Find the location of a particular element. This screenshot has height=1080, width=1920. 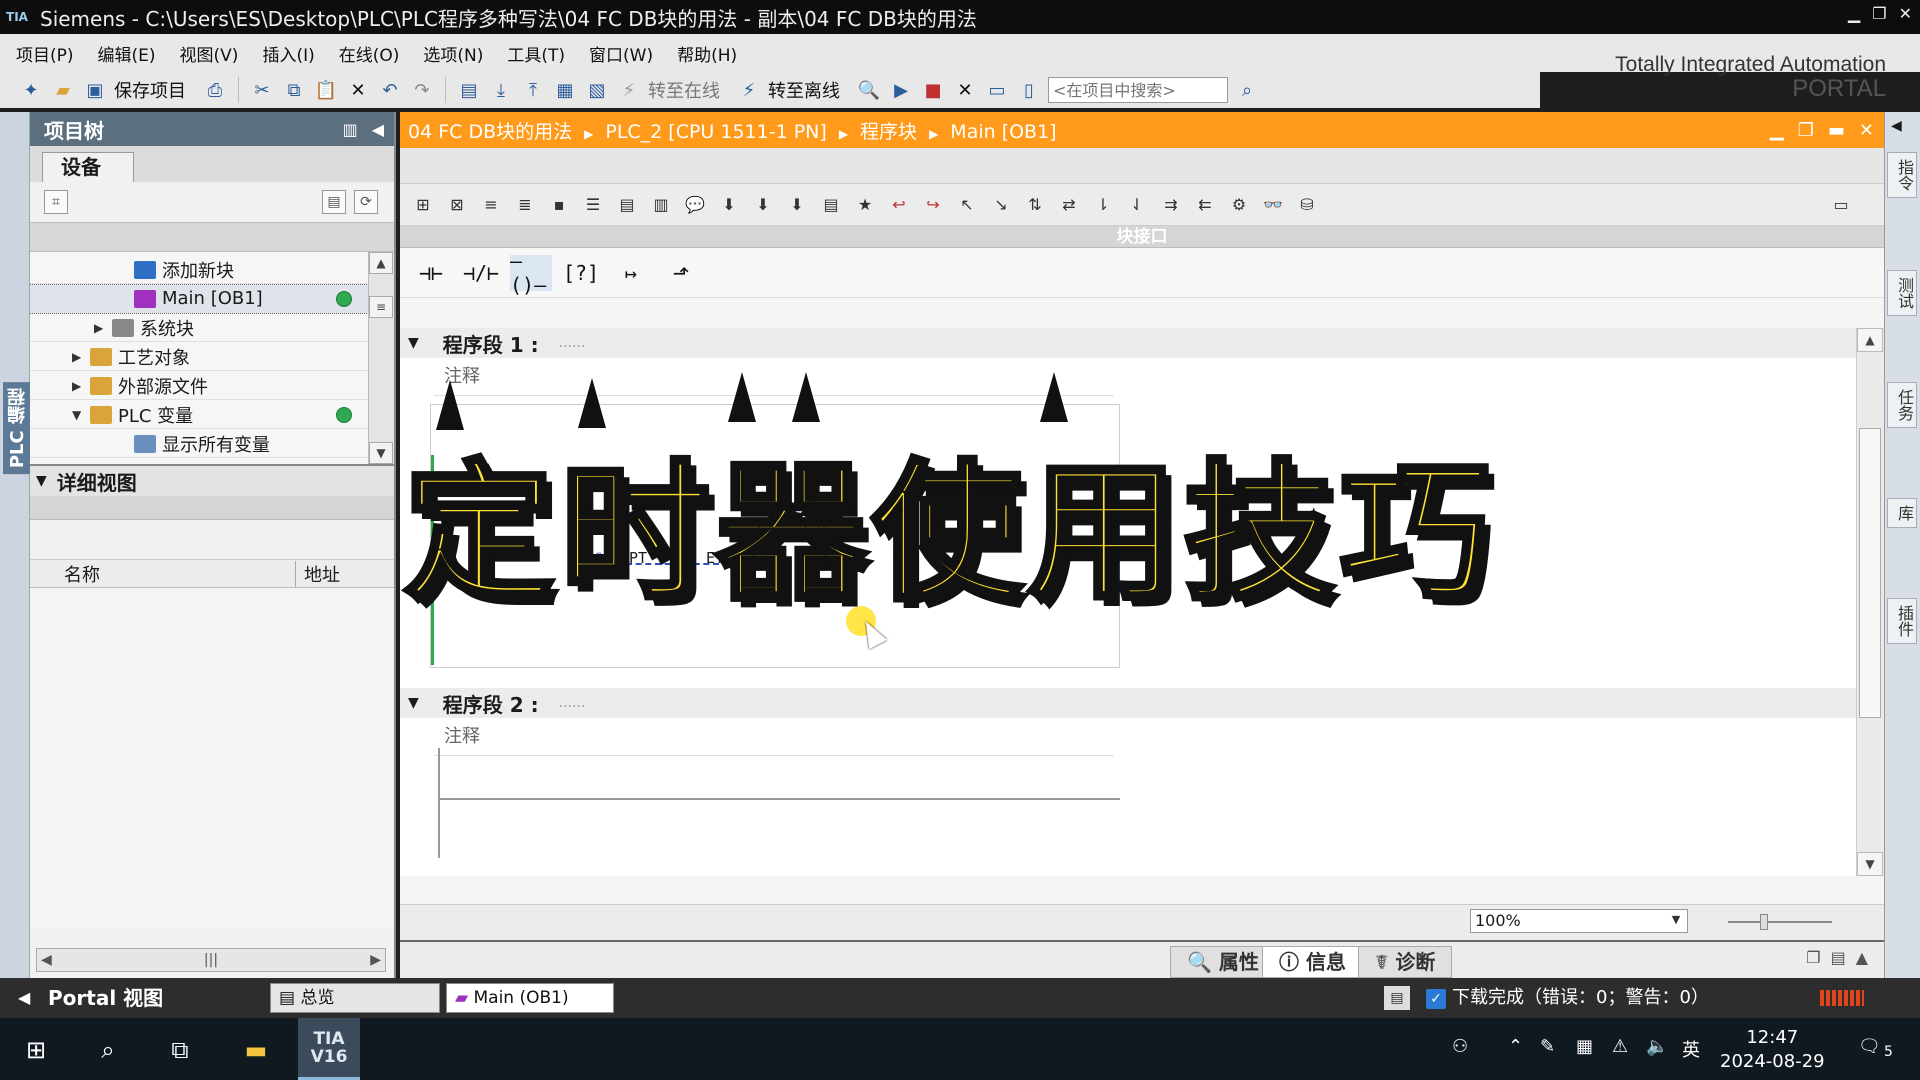

menu-item-8: 帮助(H) is located at coordinates (707, 53).